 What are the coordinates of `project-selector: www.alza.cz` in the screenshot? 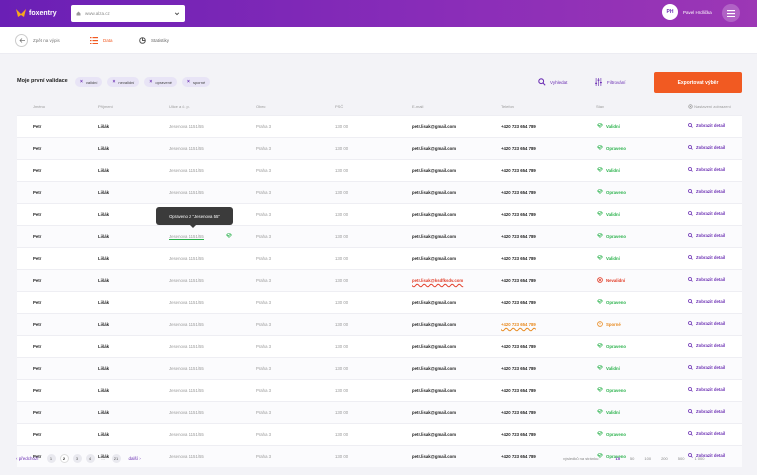 It's located at (128, 13).